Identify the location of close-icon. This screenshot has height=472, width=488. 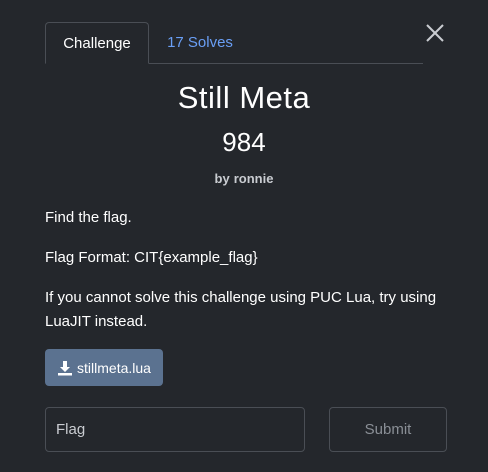
(435, 33).